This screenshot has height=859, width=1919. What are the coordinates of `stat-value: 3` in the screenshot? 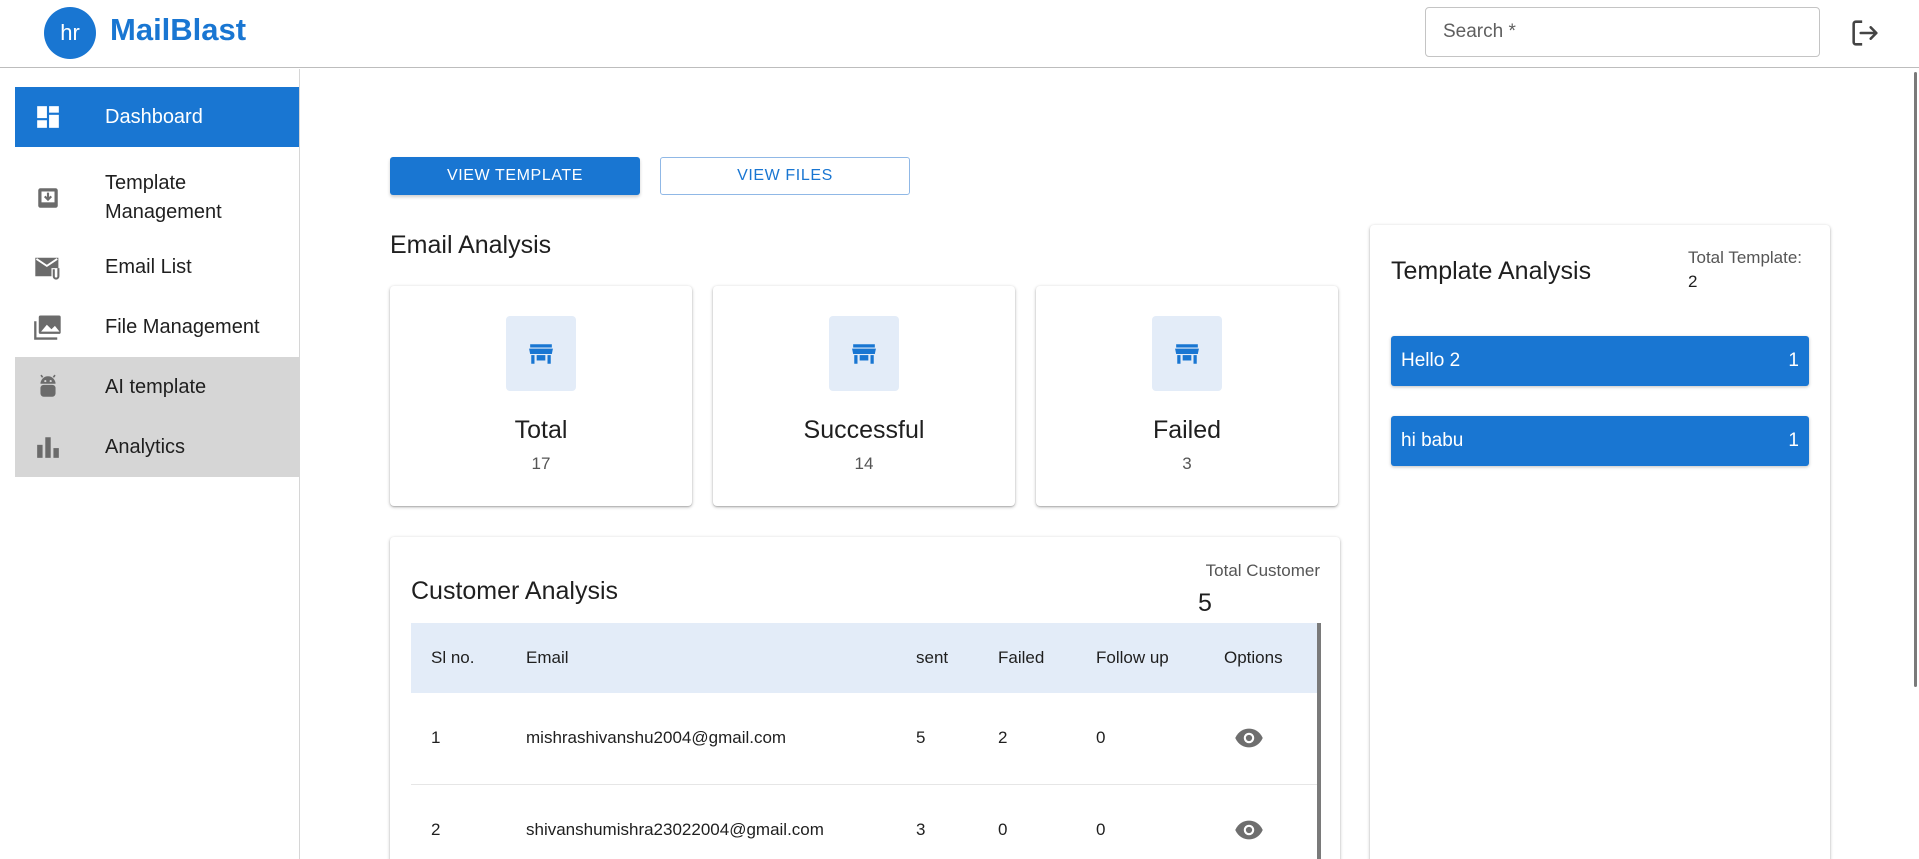 It's located at (1187, 463).